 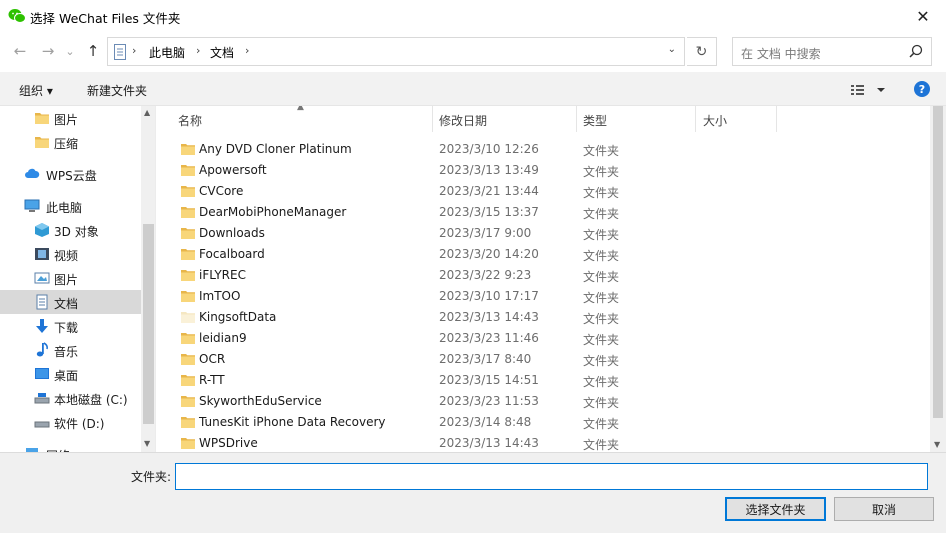 I want to click on sidebar-item-wps-cloud: WPS云盘, so click(x=70, y=174).